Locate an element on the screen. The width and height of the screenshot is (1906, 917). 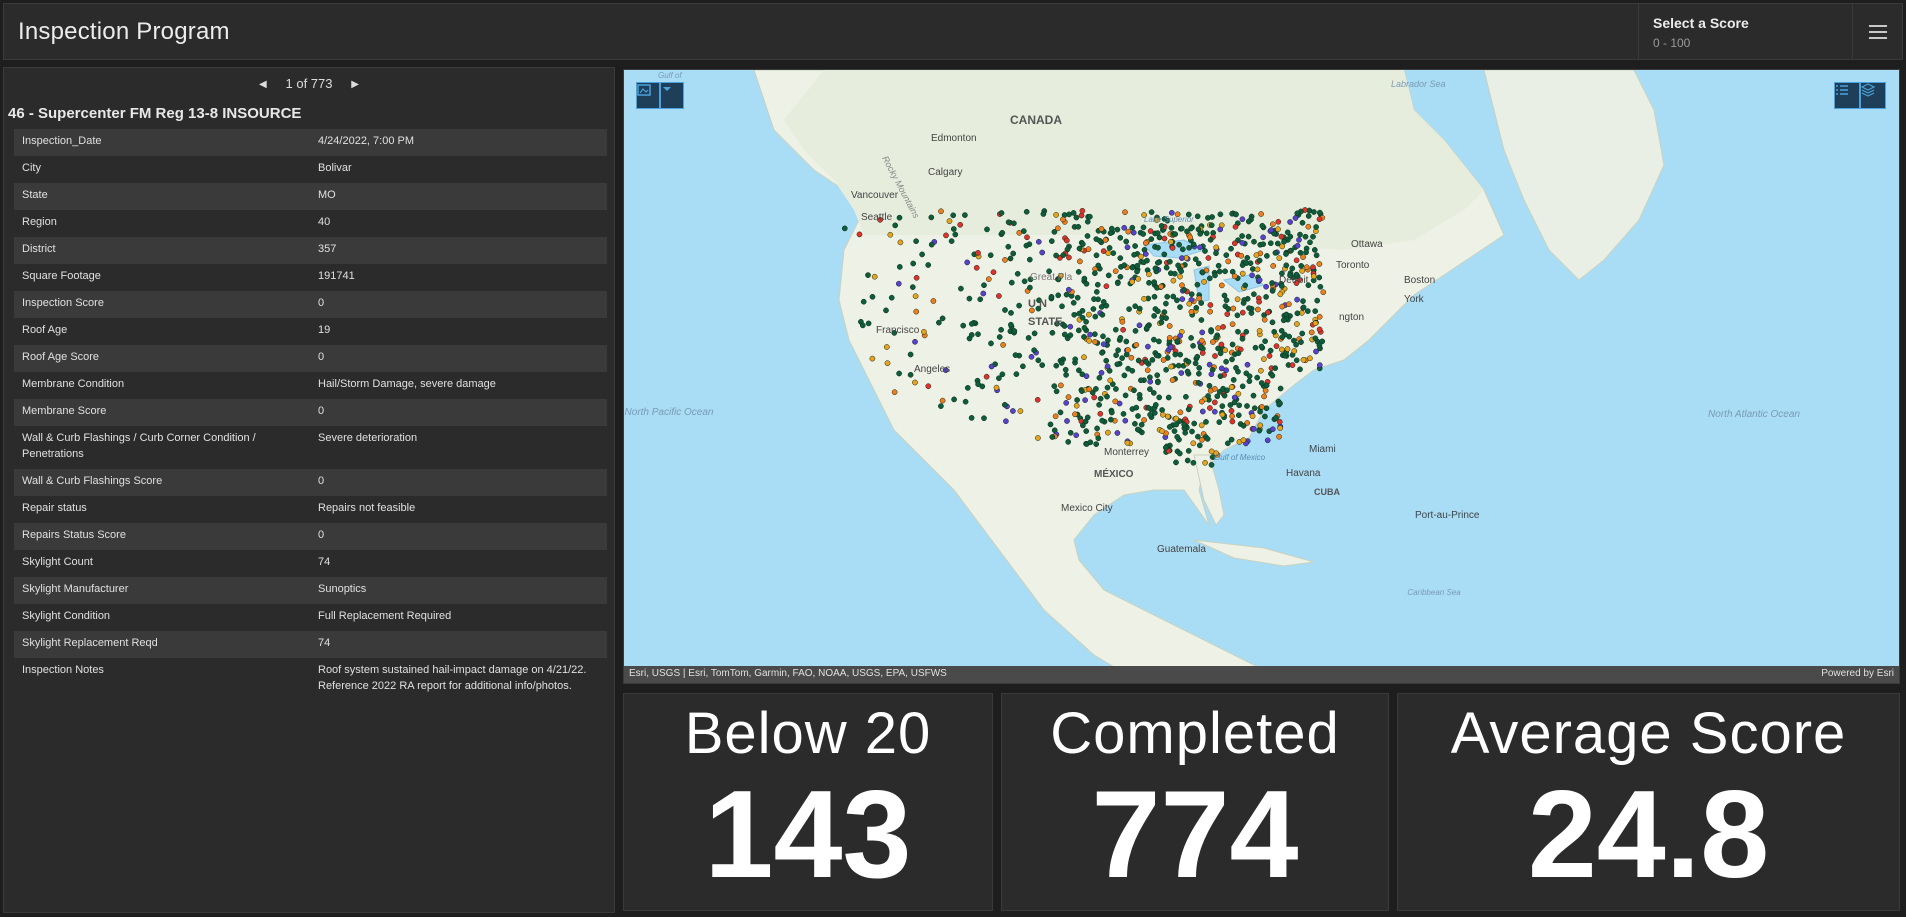
next-record-icon: ▶ is located at coordinates (355, 84).